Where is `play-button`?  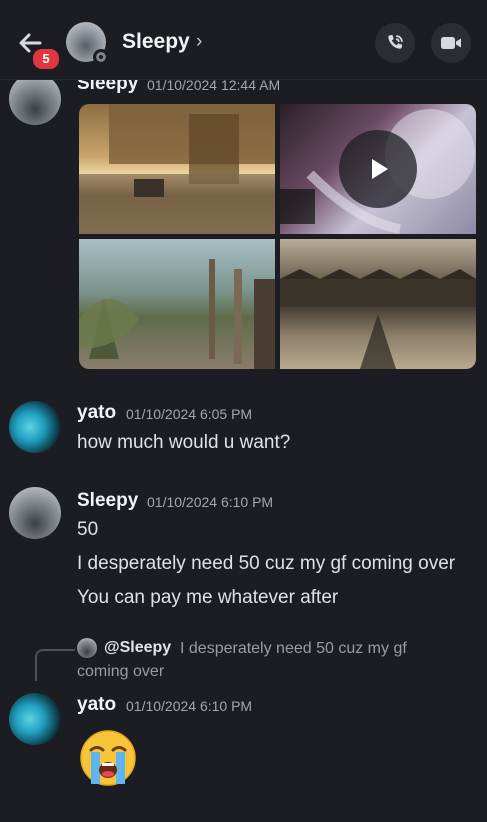 play-button is located at coordinates (378, 169).